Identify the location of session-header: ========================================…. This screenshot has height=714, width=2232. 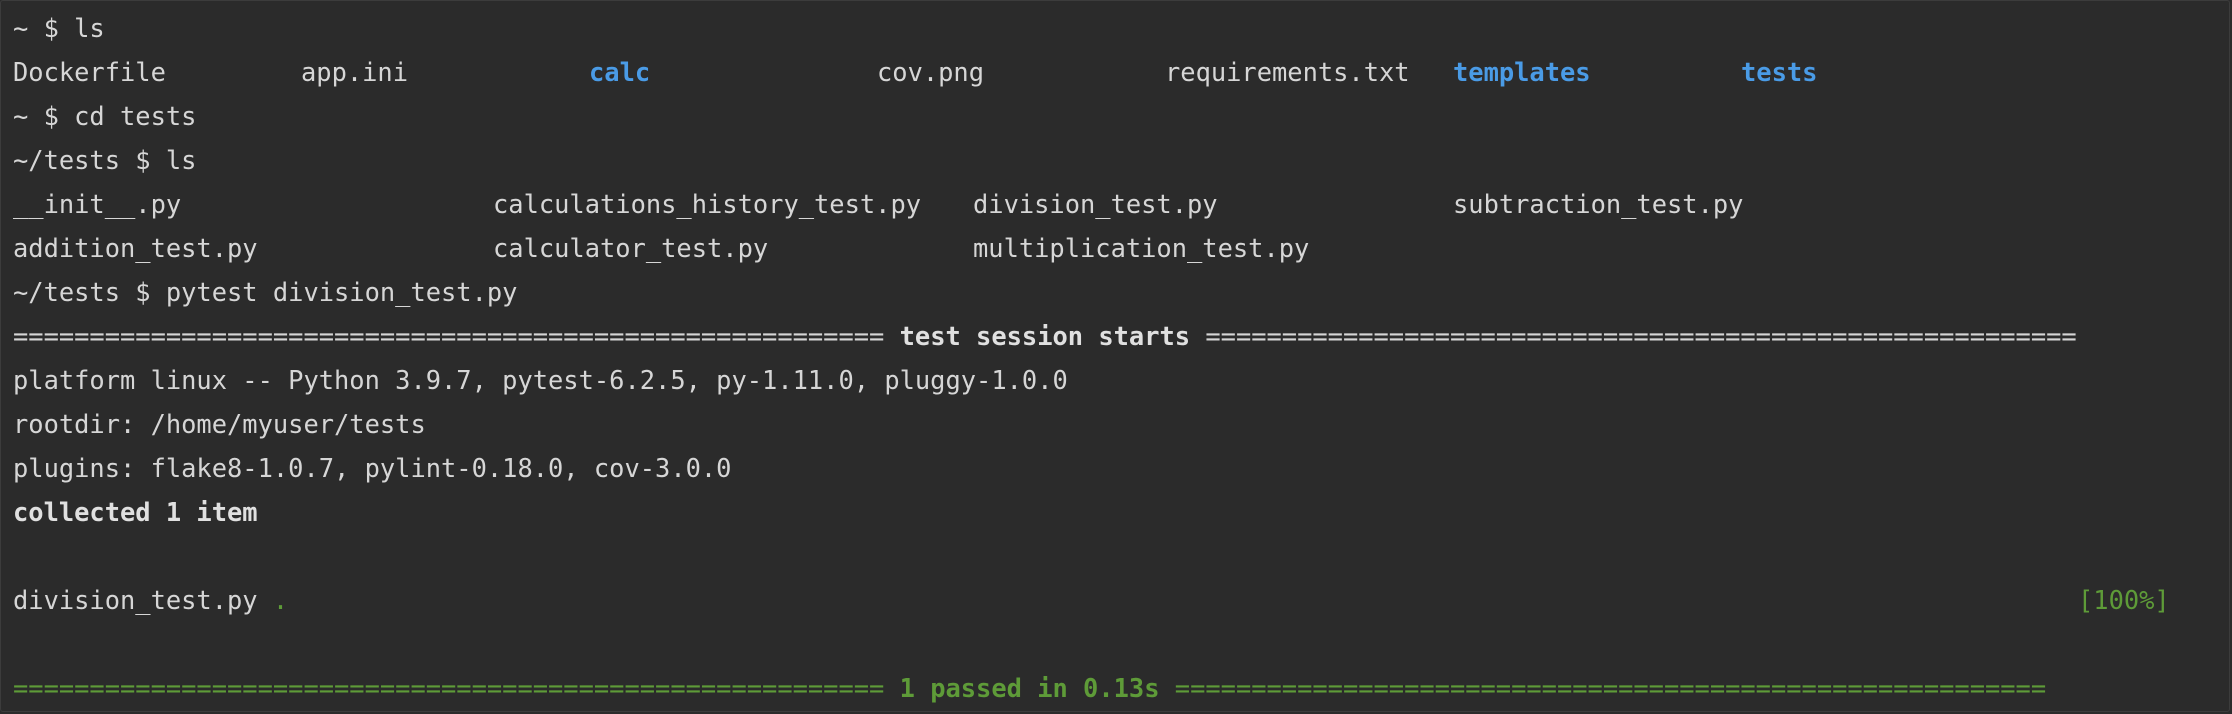
(1045, 336).